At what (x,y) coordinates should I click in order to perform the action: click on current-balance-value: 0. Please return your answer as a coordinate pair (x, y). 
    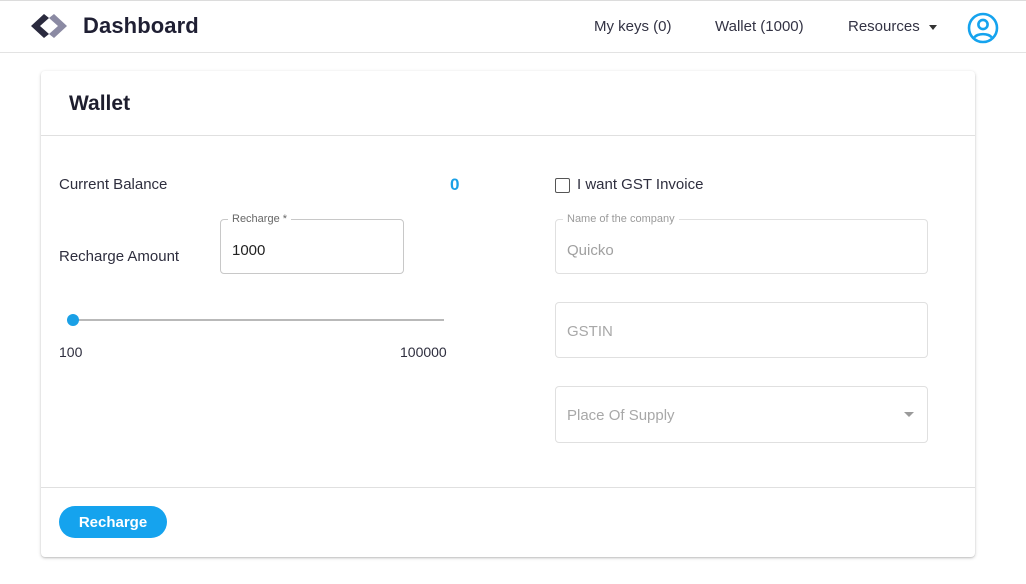
    Looking at the image, I should click on (455, 184).